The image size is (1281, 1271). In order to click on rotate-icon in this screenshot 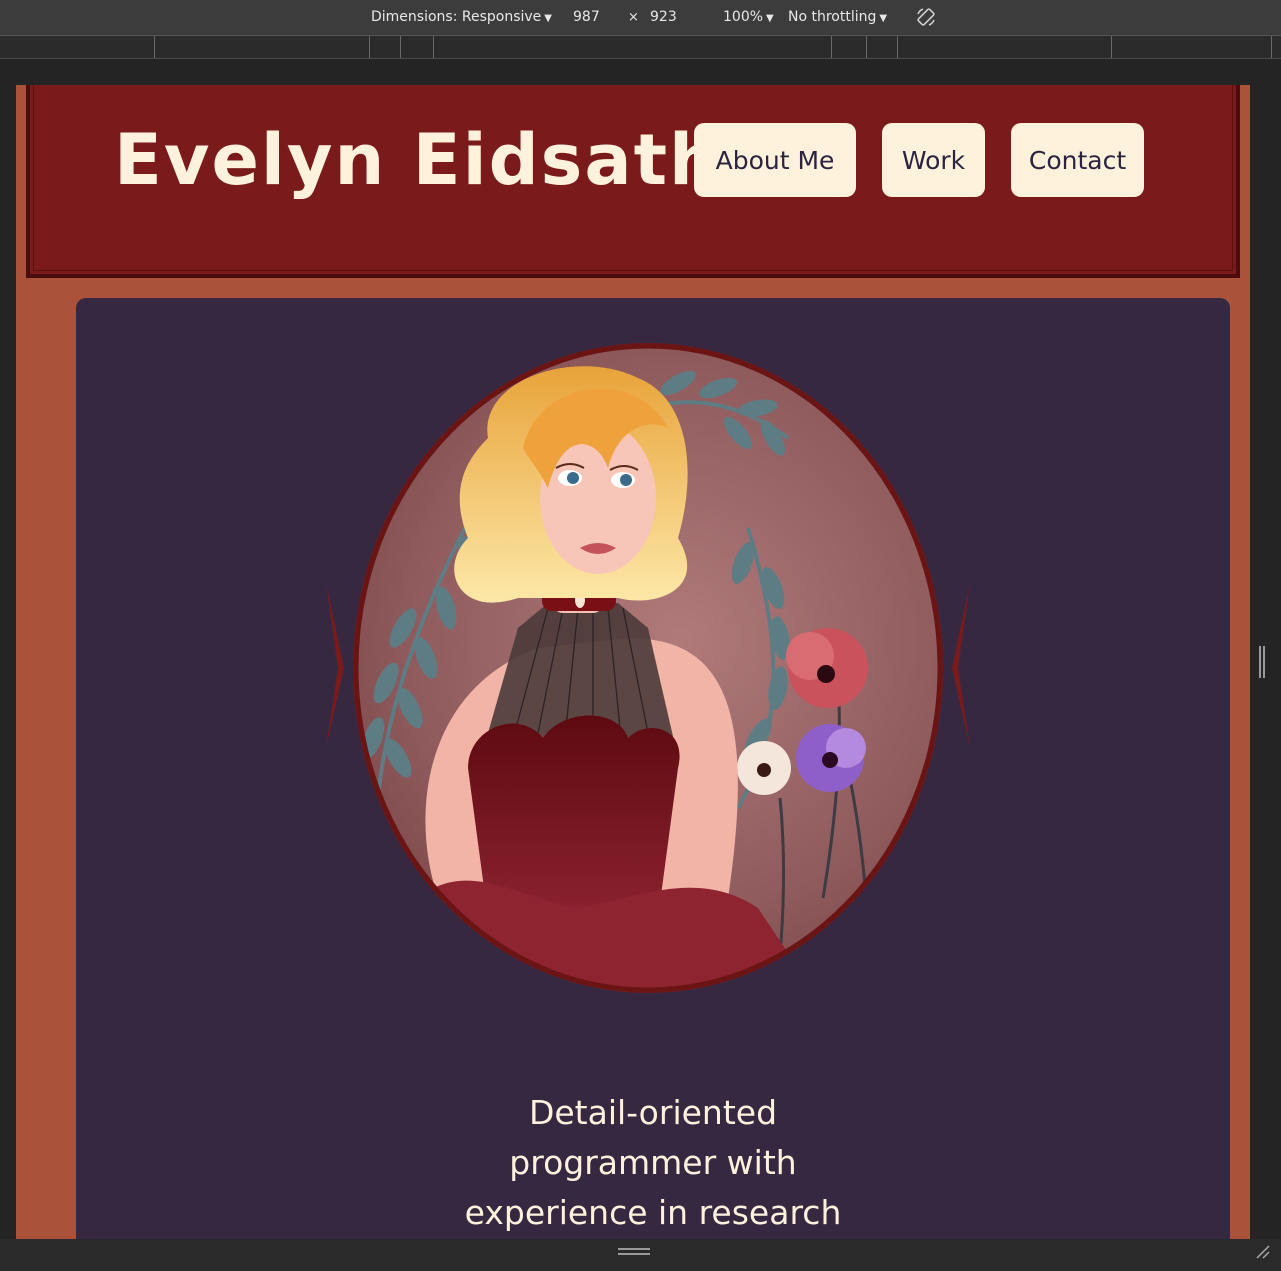, I will do `click(926, 17)`.